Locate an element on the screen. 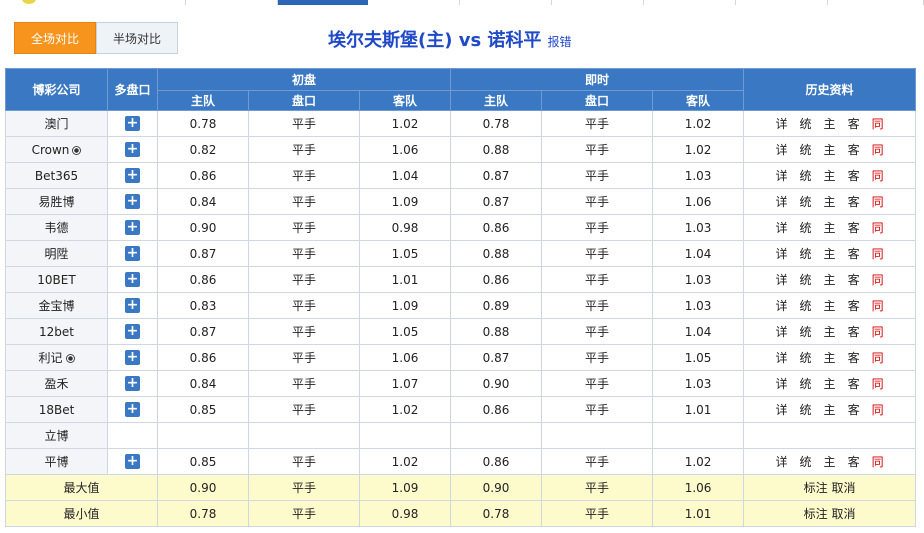  company-cell: Bet365 is located at coordinates (56, 175).